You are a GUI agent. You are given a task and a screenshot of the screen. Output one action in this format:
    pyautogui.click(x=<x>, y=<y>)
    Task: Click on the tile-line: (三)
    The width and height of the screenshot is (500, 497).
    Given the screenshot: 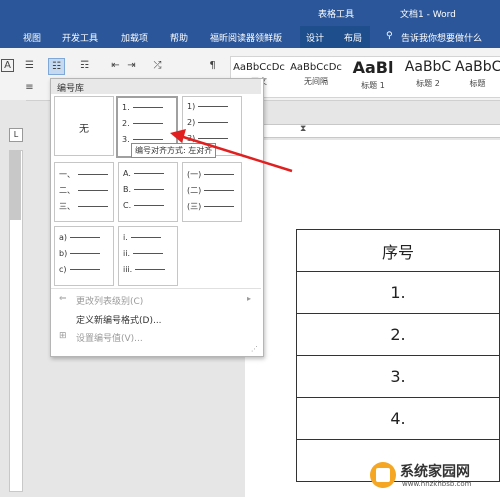 What is the action you would take?
    pyautogui.click(x=212, y=206)
    